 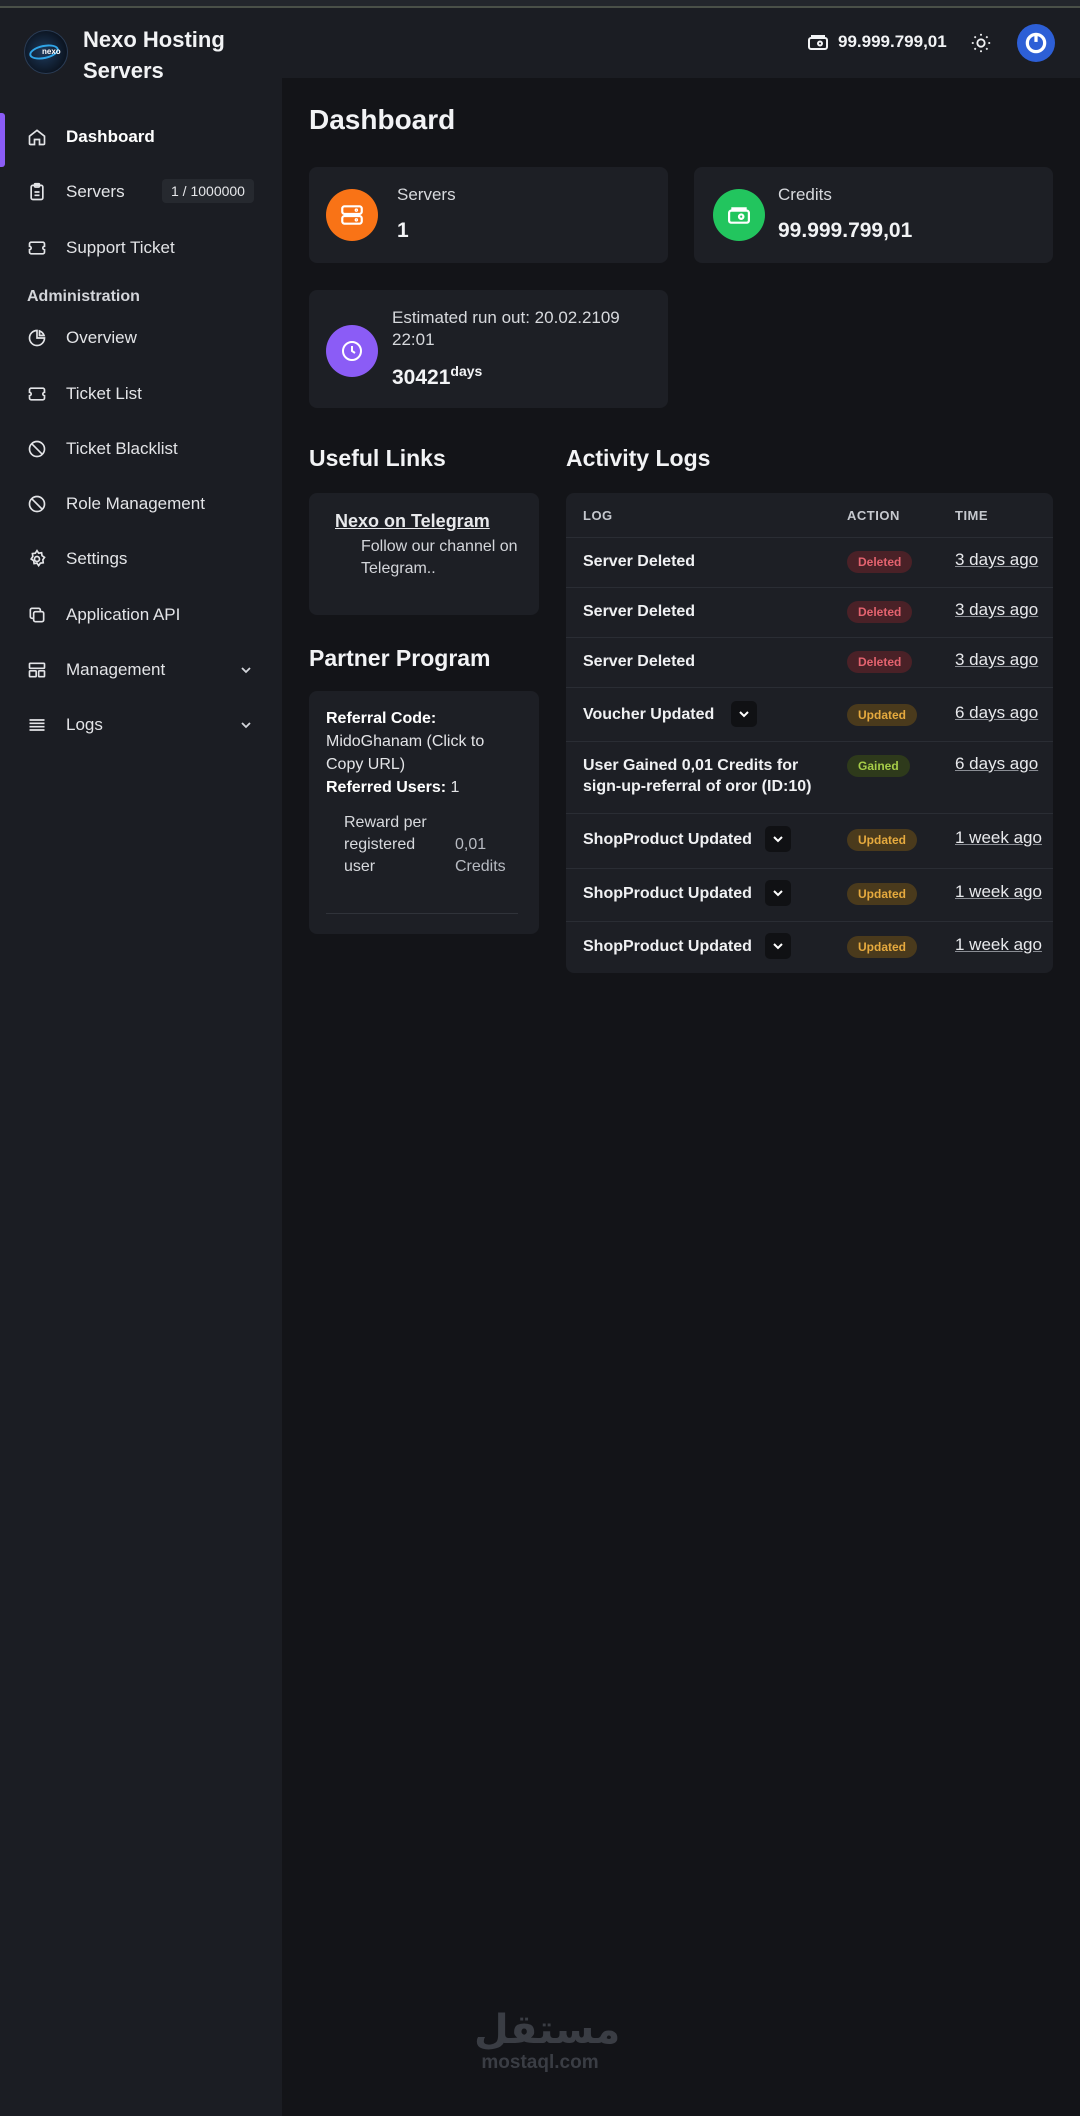 What do you see at coordinates (598, 515) in the screenshot?
I see `column-header-log: LOG` at bounding box center [598, 515].